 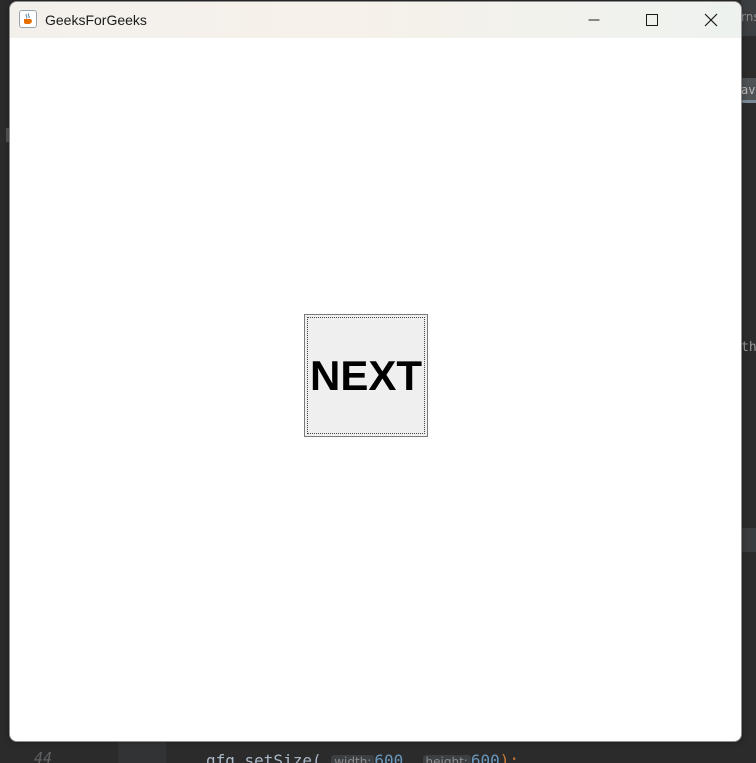 I want to click on close-button, so click(x=711, y=20).